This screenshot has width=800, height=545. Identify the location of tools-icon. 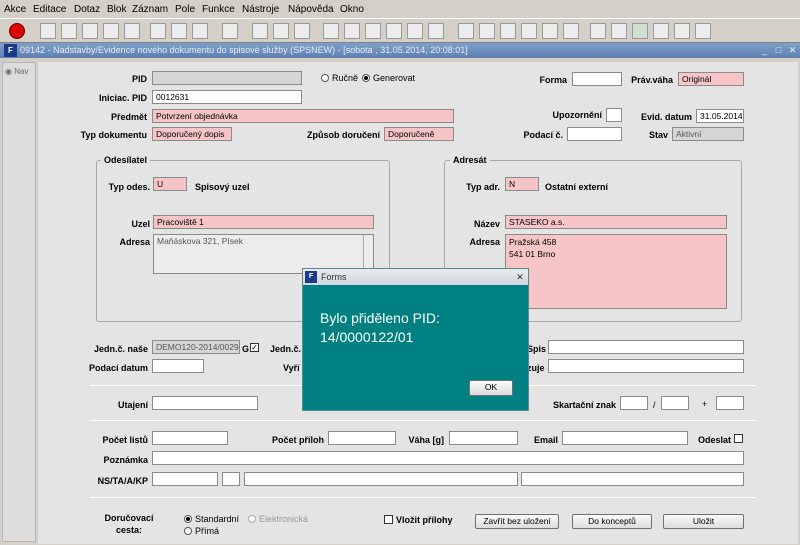
(598, 31).